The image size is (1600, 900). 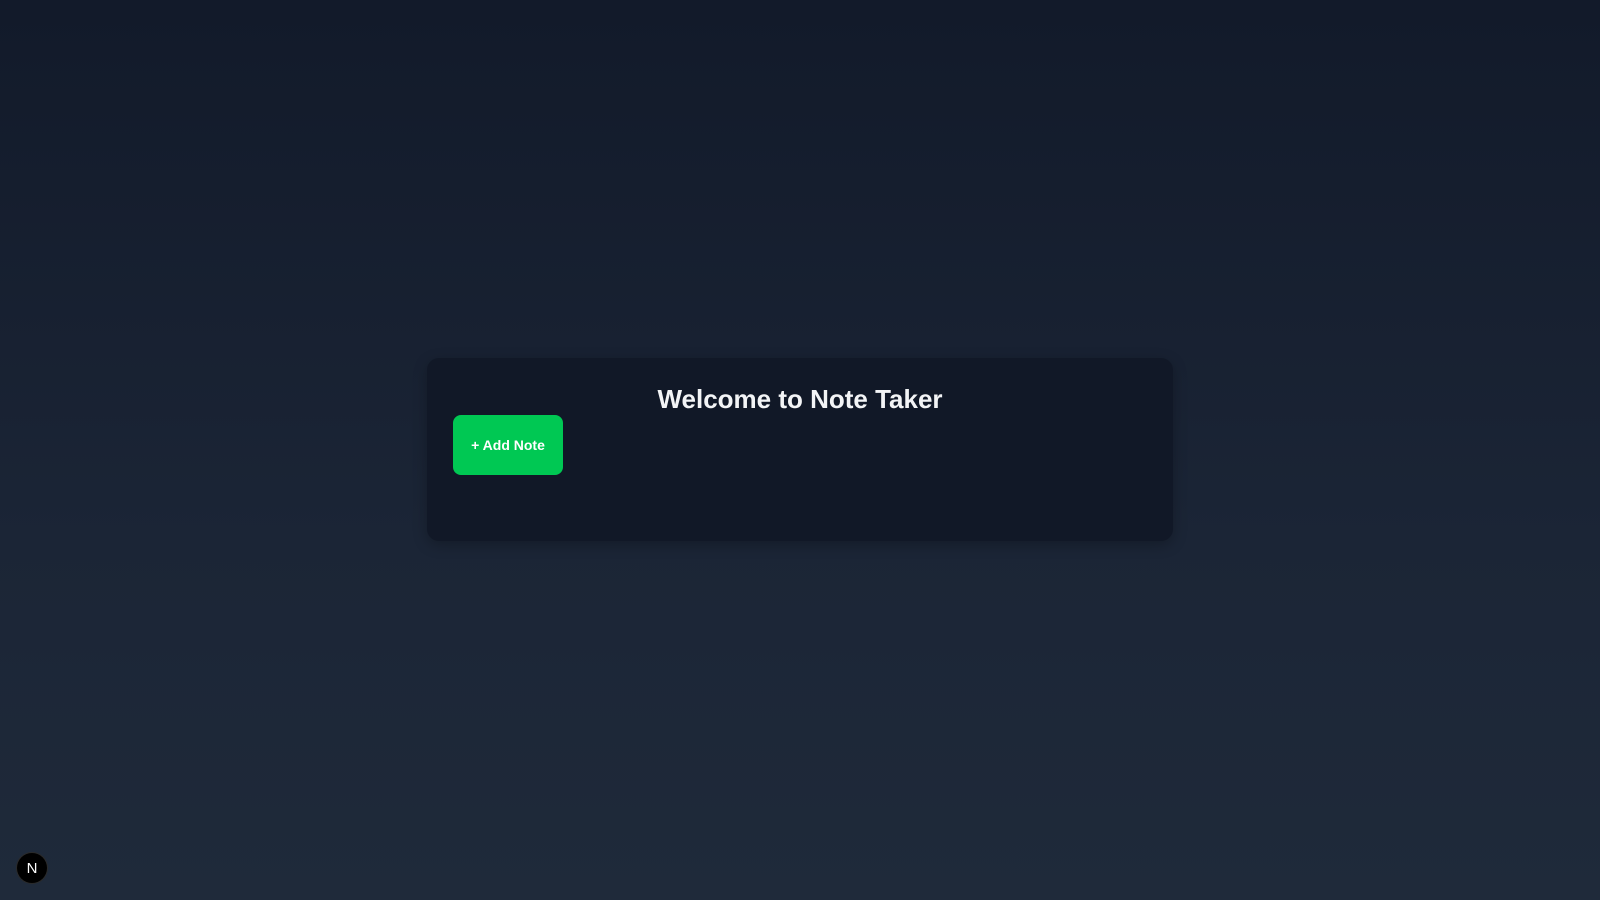 I want to click on notes-card: Welcome to Note Taker + Add Note, so click(x=800, y=449).